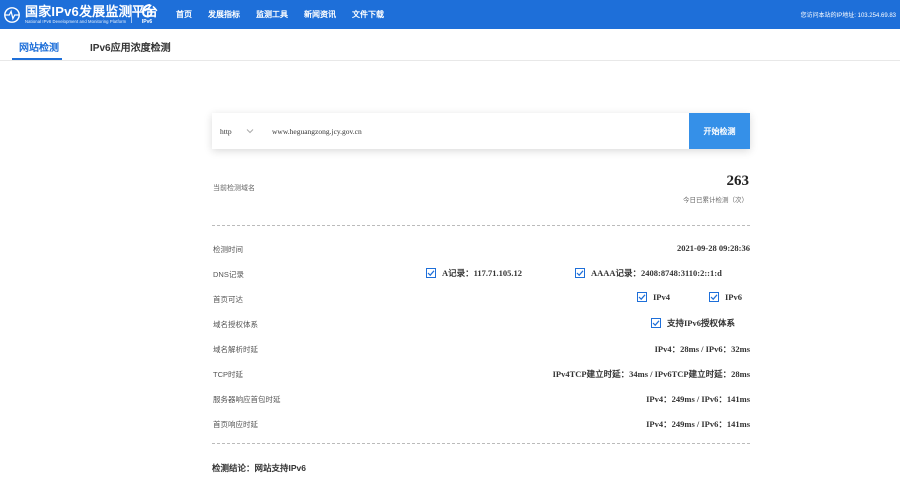 This screenshot has width=900, height=482. What do you see at coordinates (651, 374) in the screenshot?
I see `tcp-latency-value: IPv4TCP建立时延：34ms / IPv6TCP建立时延：28ms` at bounding box center [651, 374].